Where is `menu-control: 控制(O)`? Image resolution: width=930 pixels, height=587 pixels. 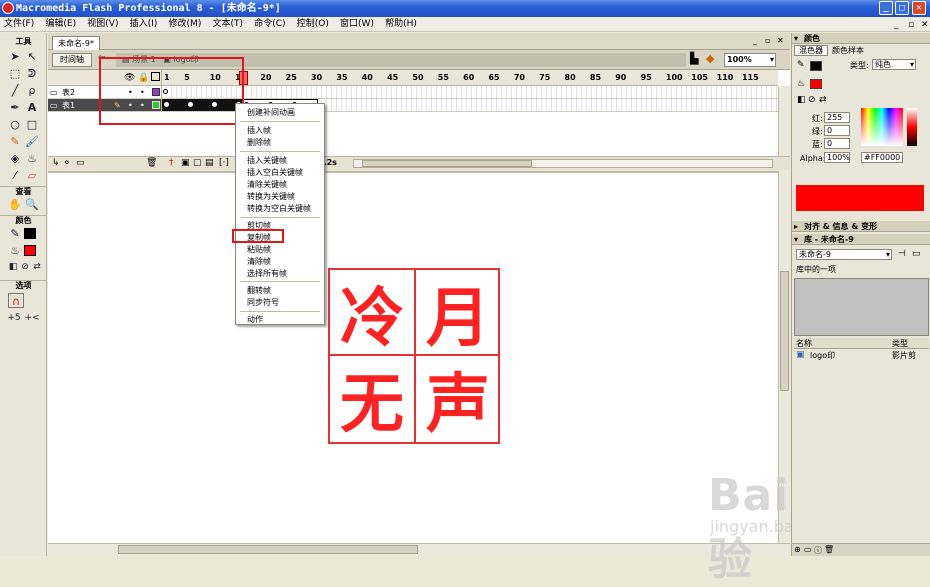
menu-control: 控制(O) is located at coordinates (313, 24).